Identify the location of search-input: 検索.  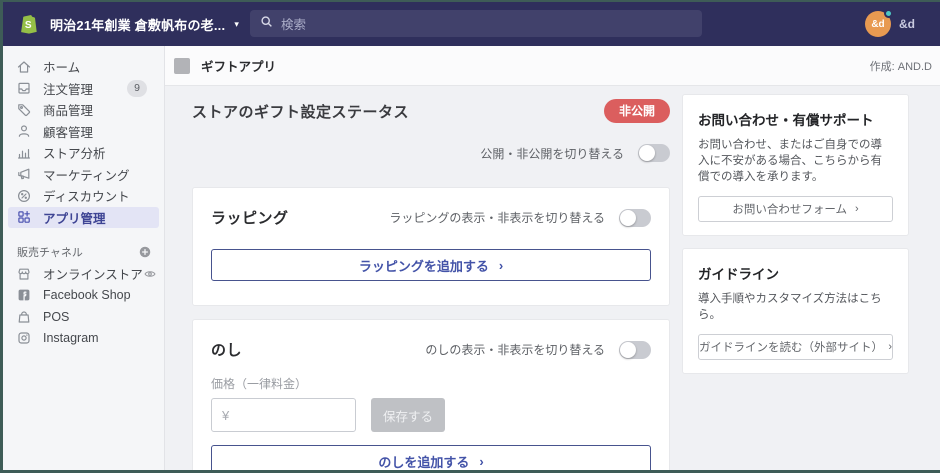
(476, 23).